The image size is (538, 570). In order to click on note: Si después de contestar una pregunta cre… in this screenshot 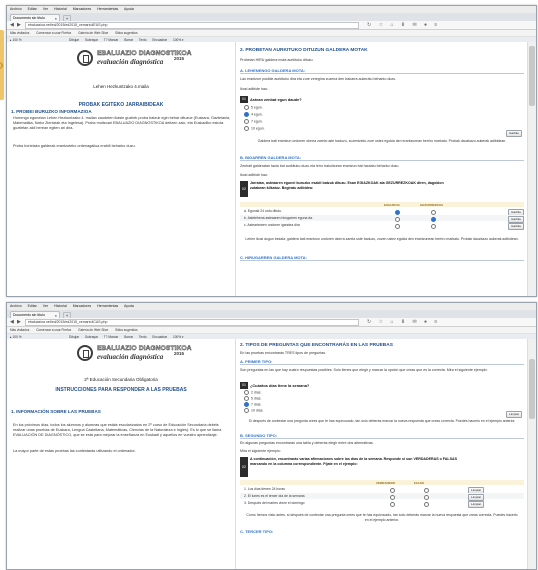, I will do `click(382, 421)`.